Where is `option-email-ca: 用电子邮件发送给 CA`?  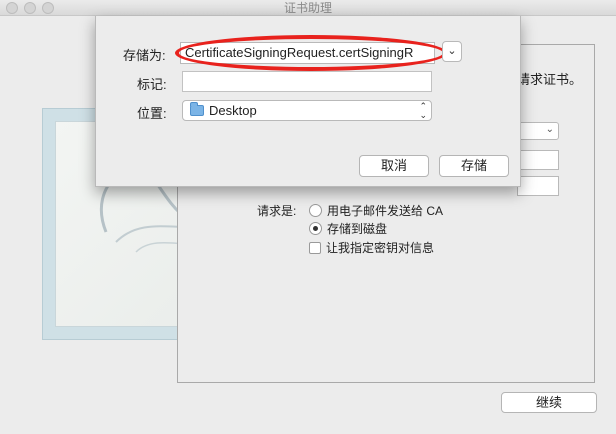 option-email-ca: 用电子邮件发送给 CA is located at coordinates (376, 210).